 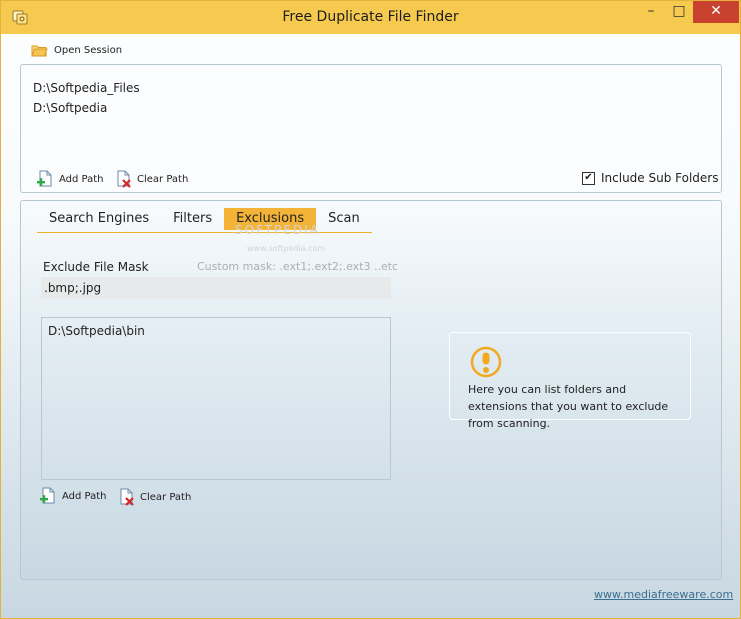 What do you see at coordinates (679, 12) in the screenshot?
I see `maximize-button: □` at bounding box center [679, 12].